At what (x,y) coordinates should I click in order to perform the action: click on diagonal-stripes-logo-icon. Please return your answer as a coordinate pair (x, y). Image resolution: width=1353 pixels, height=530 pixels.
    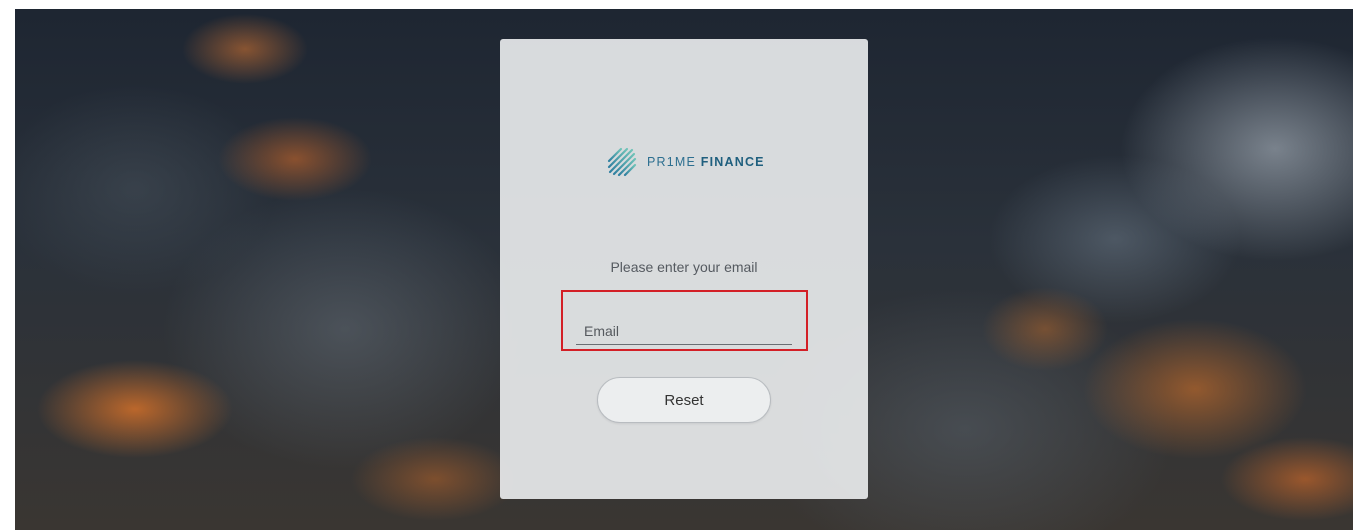
    Looking at the image, I should click on (622, 162).